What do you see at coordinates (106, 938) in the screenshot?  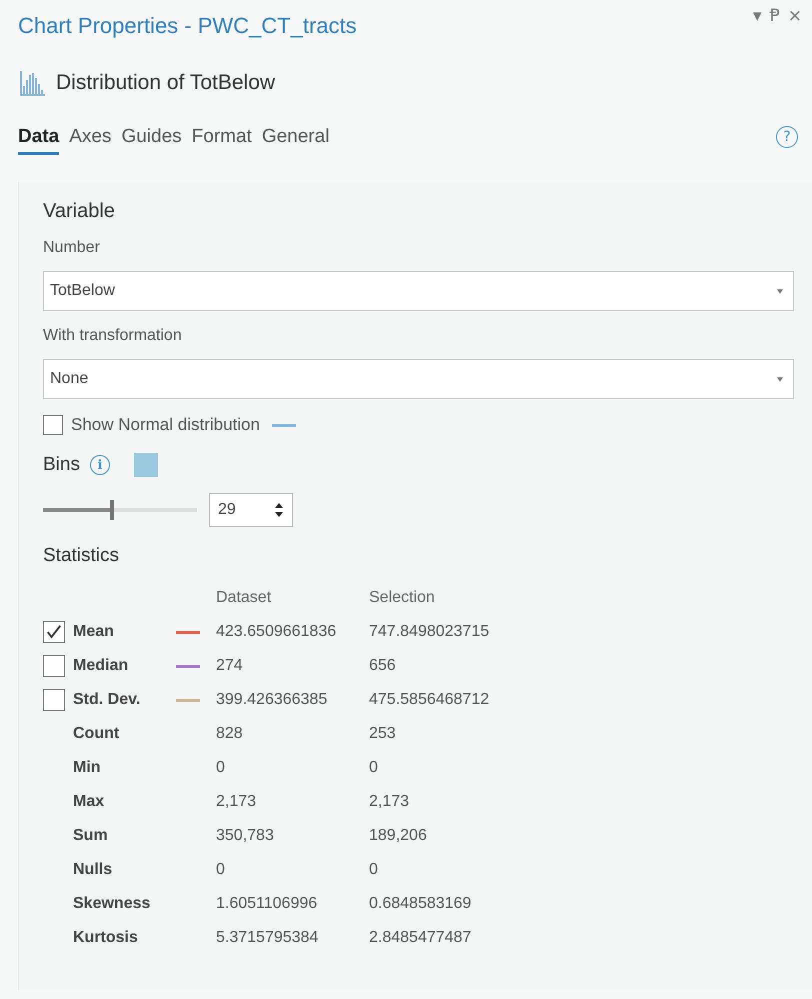 I see `statistic-label: Kurtosis` at bounding box center [106, 938].